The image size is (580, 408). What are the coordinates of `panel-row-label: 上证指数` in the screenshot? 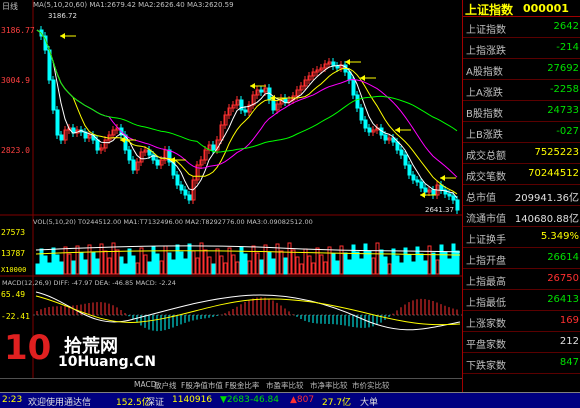 It's located at (486, 30).